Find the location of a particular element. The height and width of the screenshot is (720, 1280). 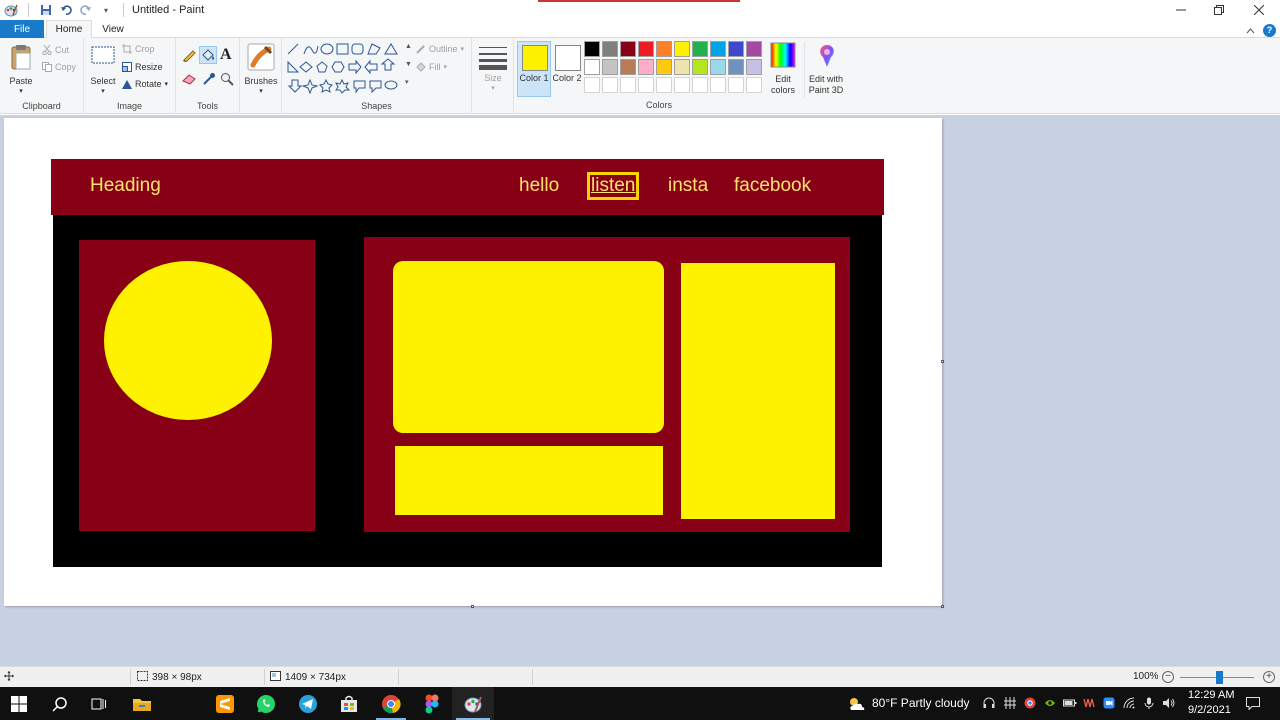

tab-file: File is located at coordinates (22, 29).